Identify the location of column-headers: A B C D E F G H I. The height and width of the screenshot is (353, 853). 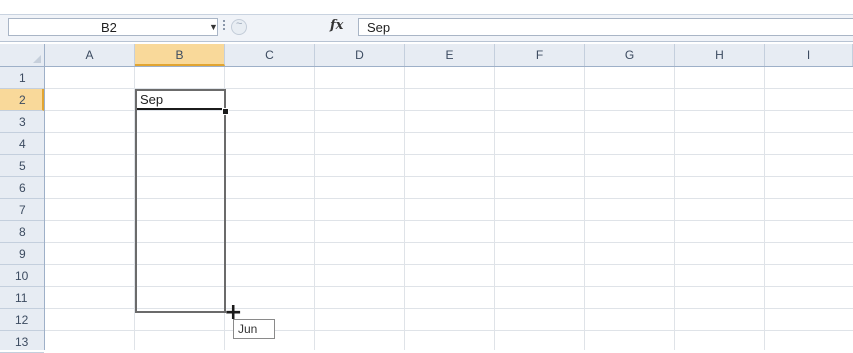
(426, 55).